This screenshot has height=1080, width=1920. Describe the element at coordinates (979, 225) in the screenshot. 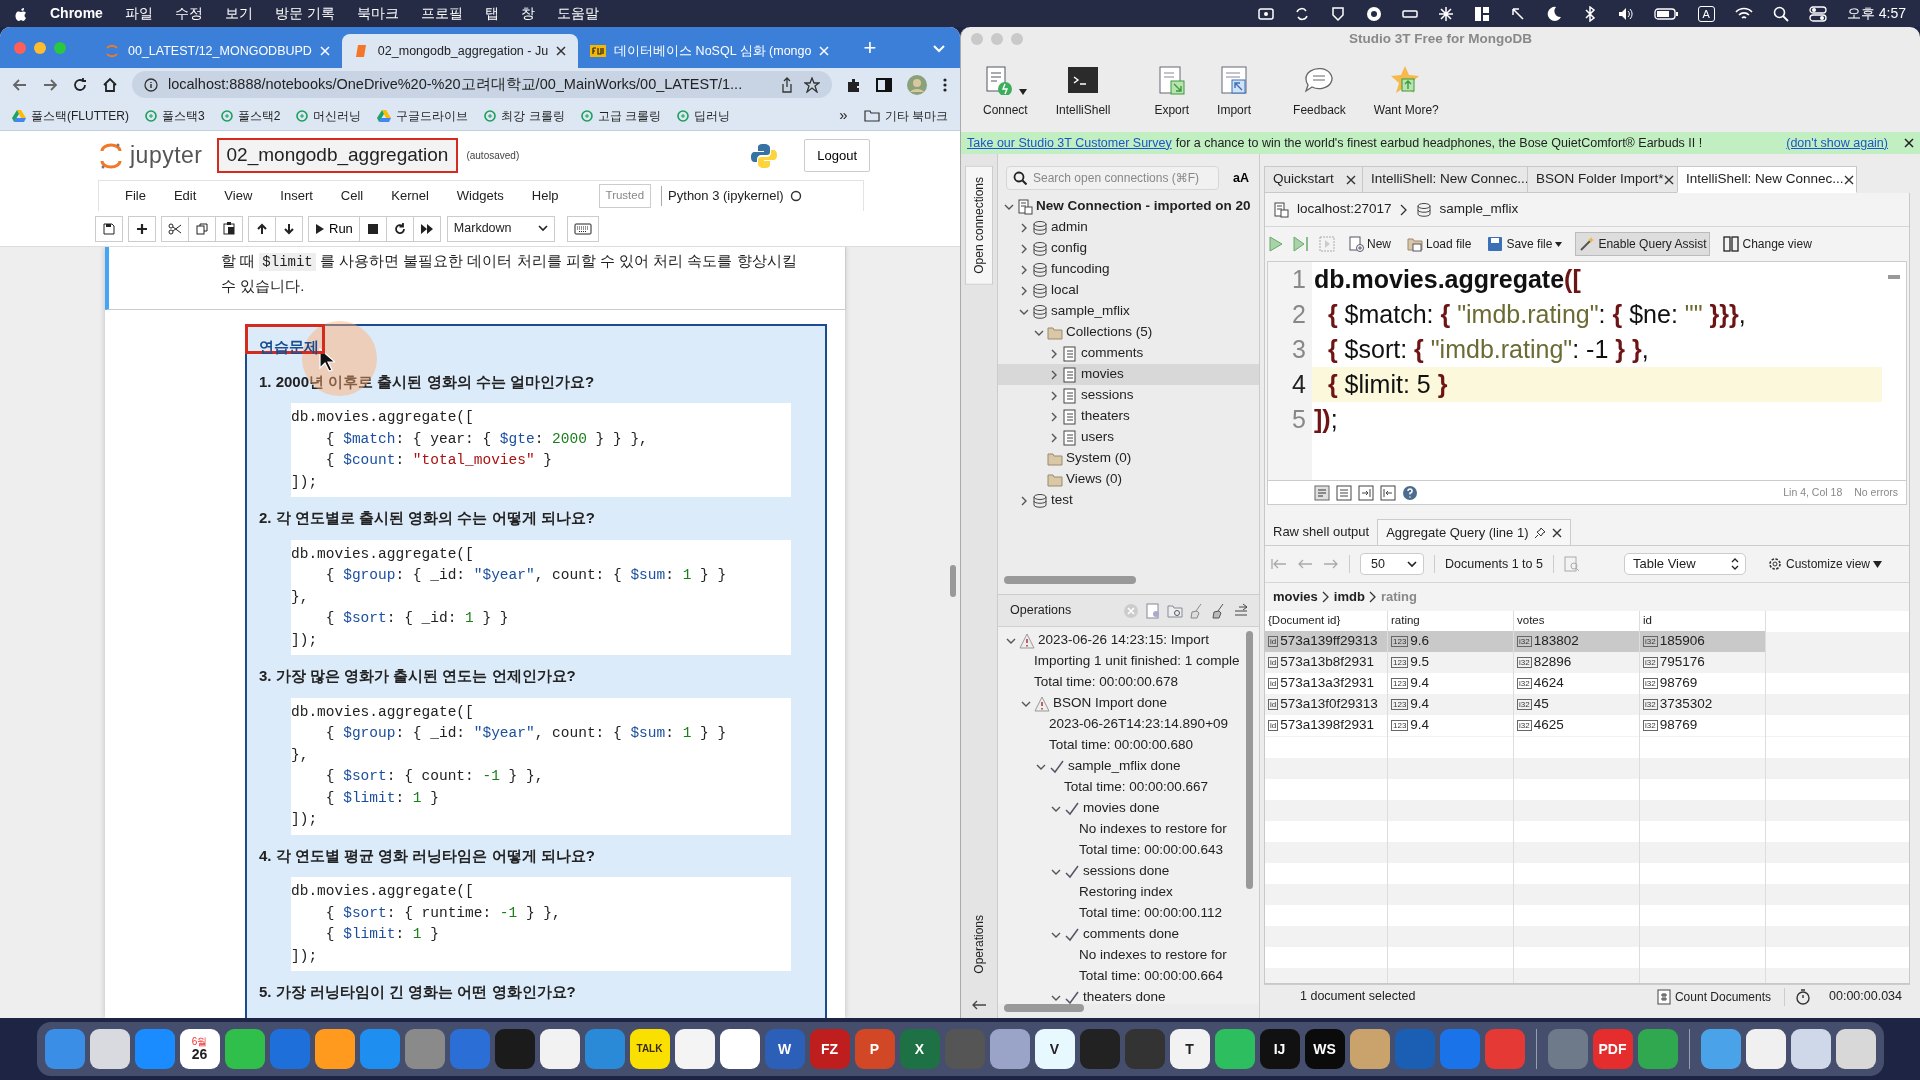

I see `side-tab: Open connections` at that location.